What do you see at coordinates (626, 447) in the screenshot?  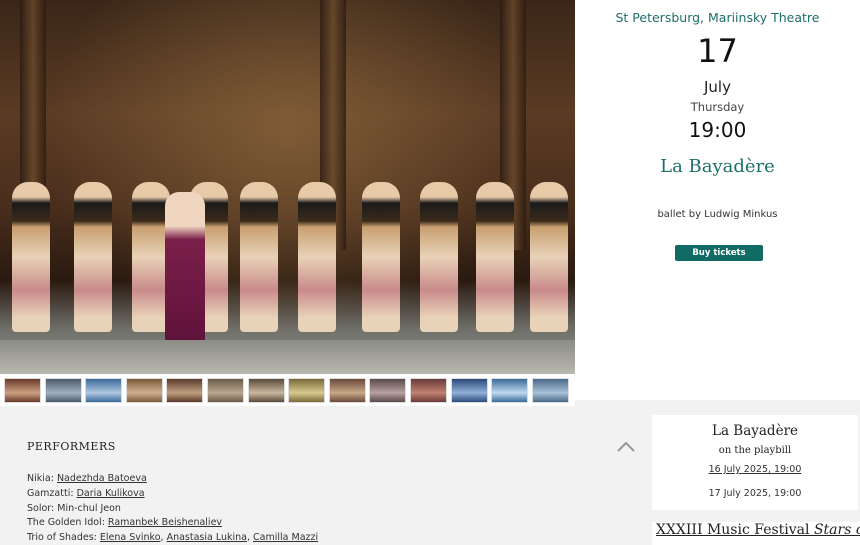 I see `chevron-up-icon` at bounding box center [626, 447].